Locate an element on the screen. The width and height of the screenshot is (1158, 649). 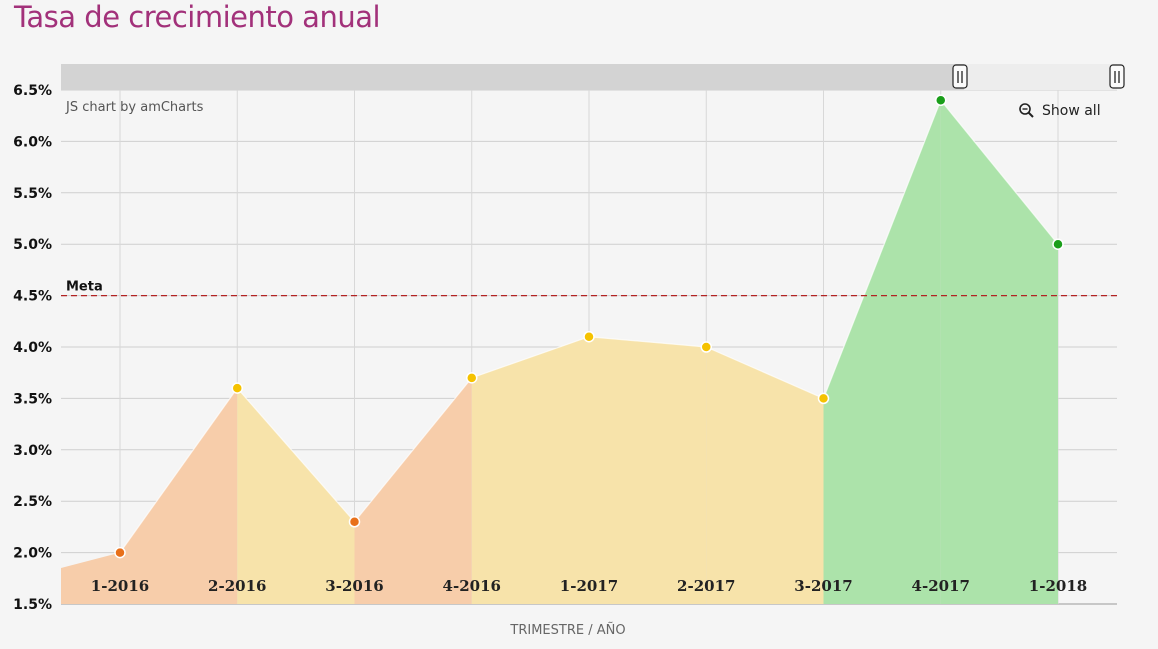
scrollbar-right-grip is located at coordinates (1117, 76).